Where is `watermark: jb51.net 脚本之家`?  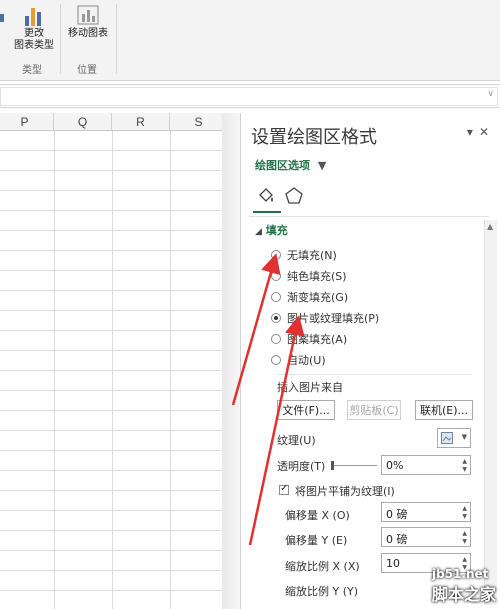
watermark: jb51.net 脚本之家 is located at coordinates (464, 586).